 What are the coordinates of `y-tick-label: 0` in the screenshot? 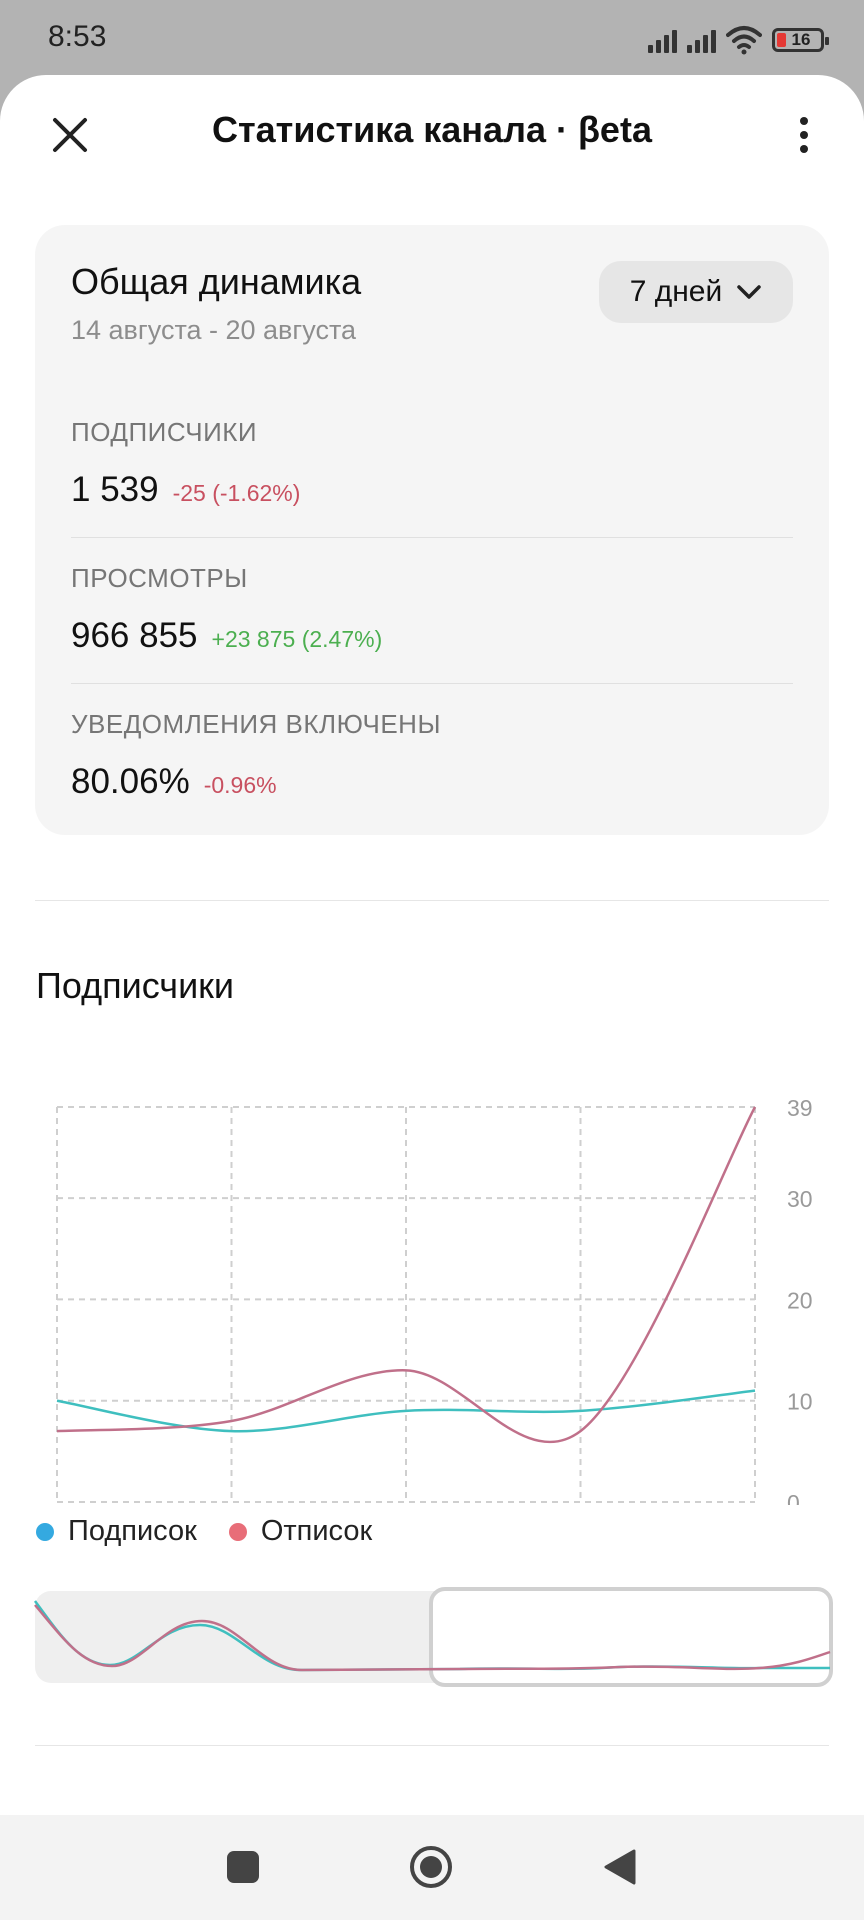 It's located at (793, 1497).